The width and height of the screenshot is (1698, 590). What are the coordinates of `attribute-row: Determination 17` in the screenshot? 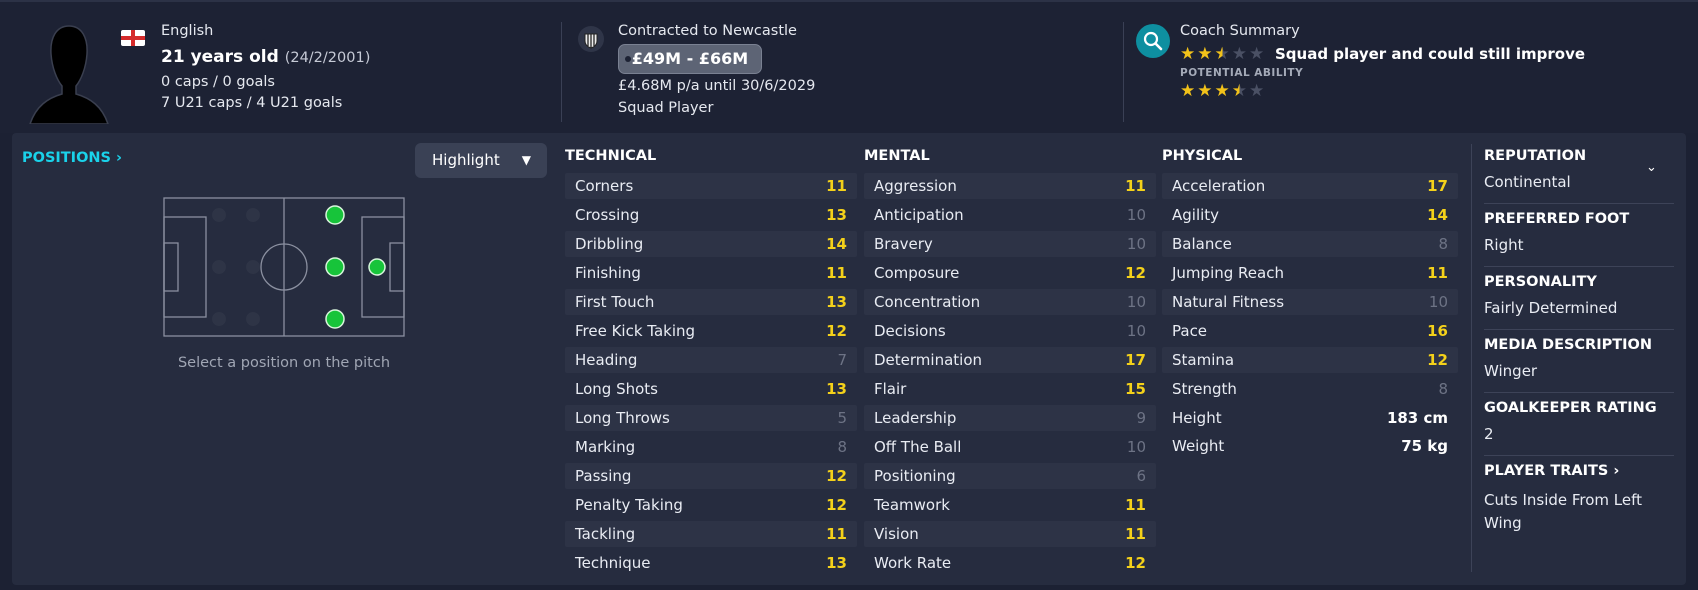 It's located at (1010, 360).